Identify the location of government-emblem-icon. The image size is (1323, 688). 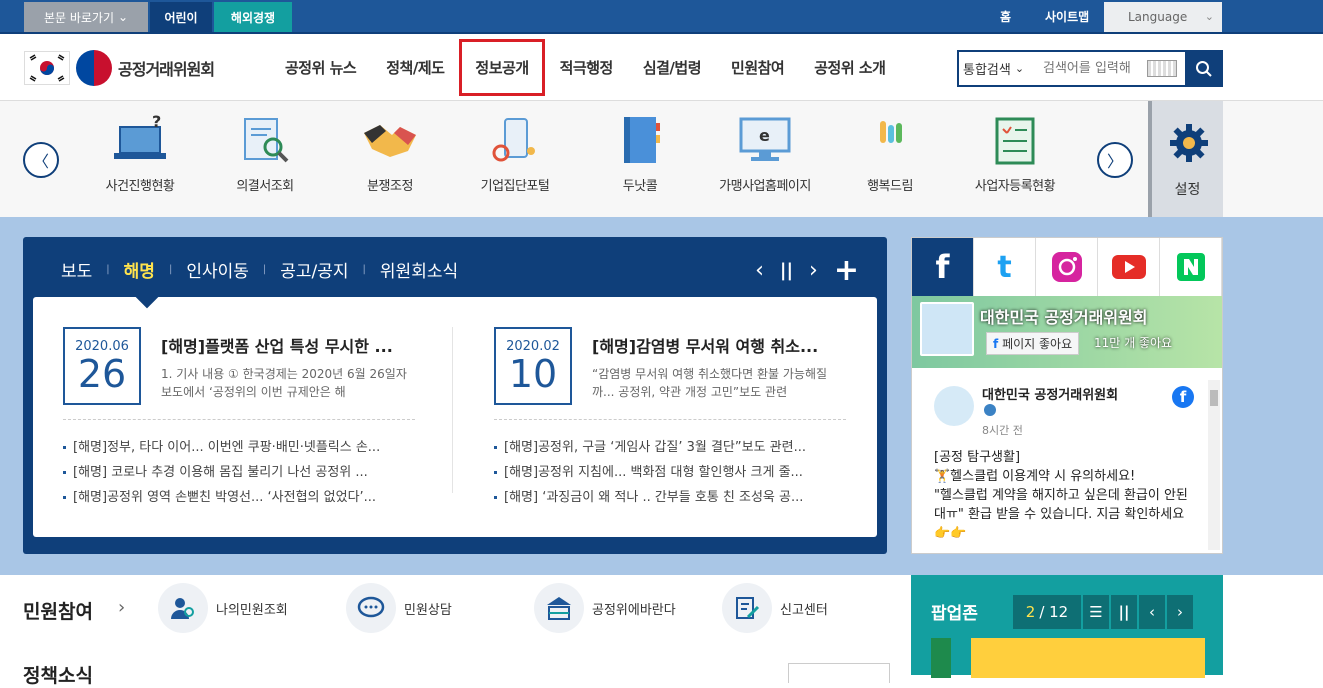
(94, 68).